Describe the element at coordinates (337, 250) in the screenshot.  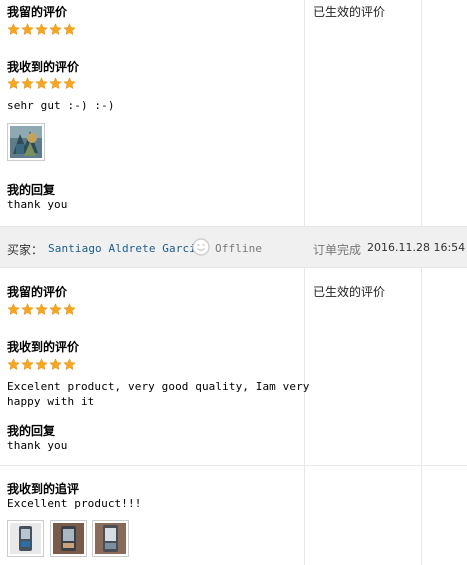
I see `order-status: 订单完成` at that location.